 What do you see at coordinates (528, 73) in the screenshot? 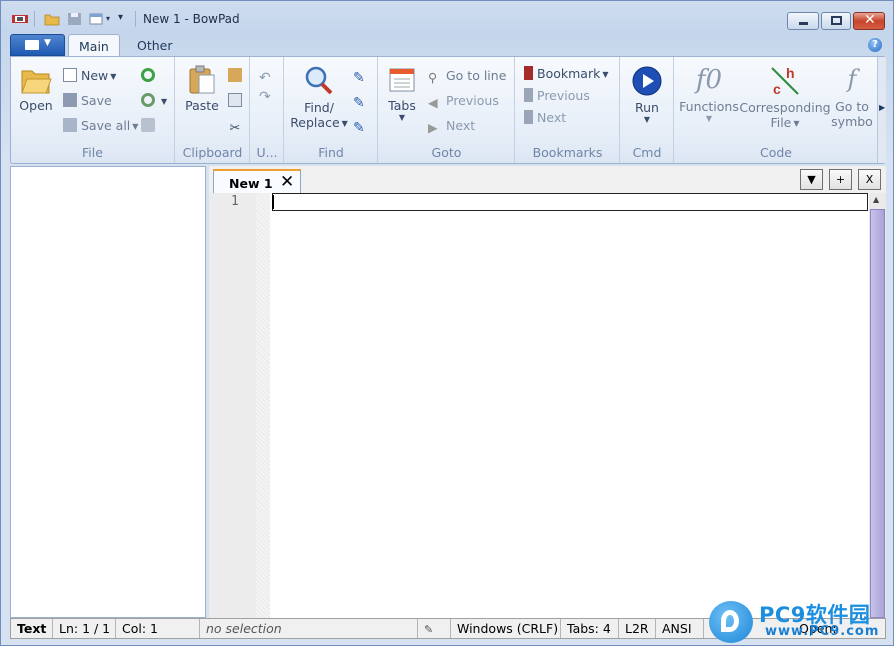
I see `bookmark-icon` at bounding box center [528, 73].